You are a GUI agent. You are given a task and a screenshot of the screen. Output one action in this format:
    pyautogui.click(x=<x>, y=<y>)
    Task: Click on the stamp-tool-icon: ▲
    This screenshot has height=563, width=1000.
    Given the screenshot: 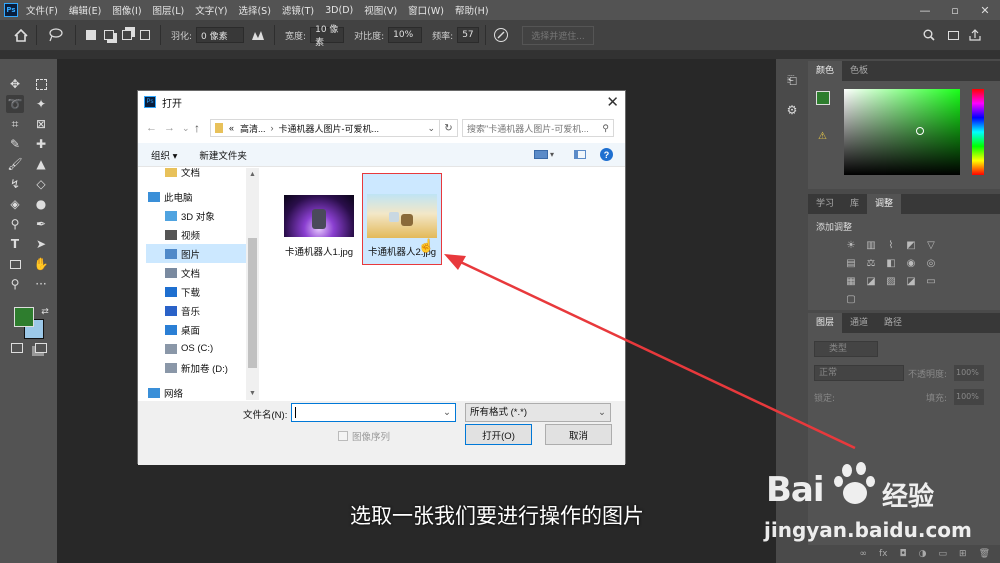 What is the action you would take?
    pyautogui.click(x=41, y=164)
    